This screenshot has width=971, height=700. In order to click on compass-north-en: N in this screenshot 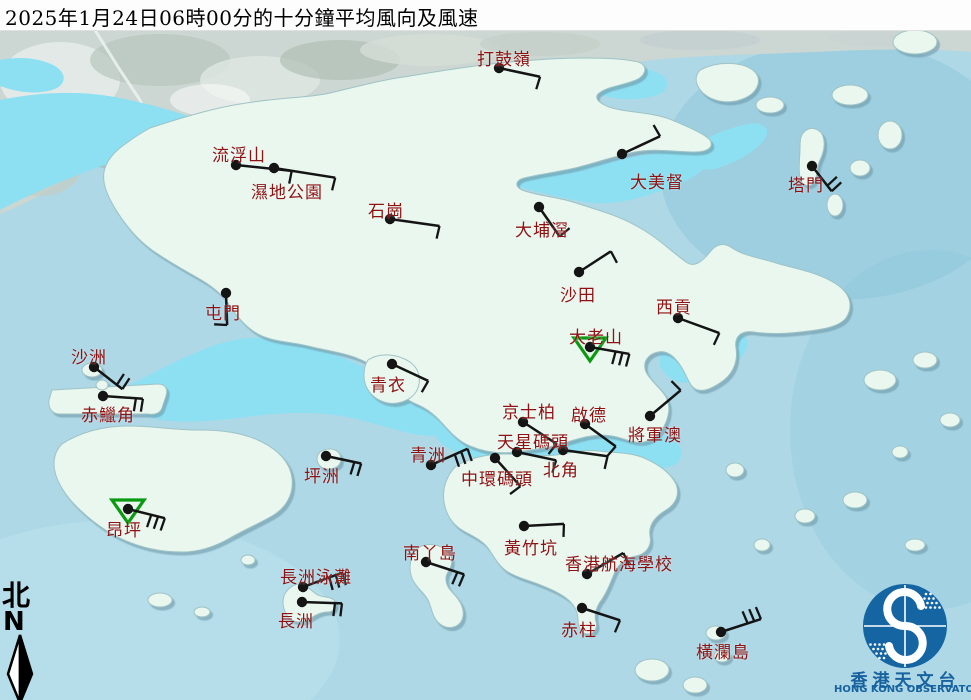, I will do `click(14, 622)`.